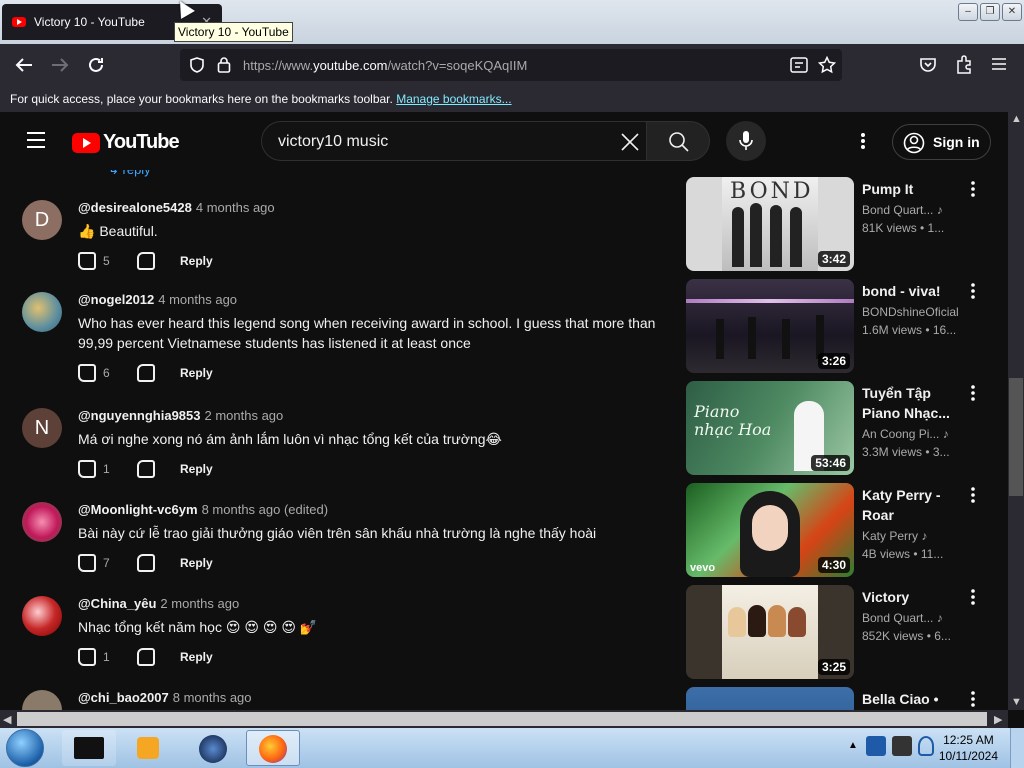 This screenshot has height=768, width=1024. I want to click on horizontal-scroll-thumb, so click(502, 719).